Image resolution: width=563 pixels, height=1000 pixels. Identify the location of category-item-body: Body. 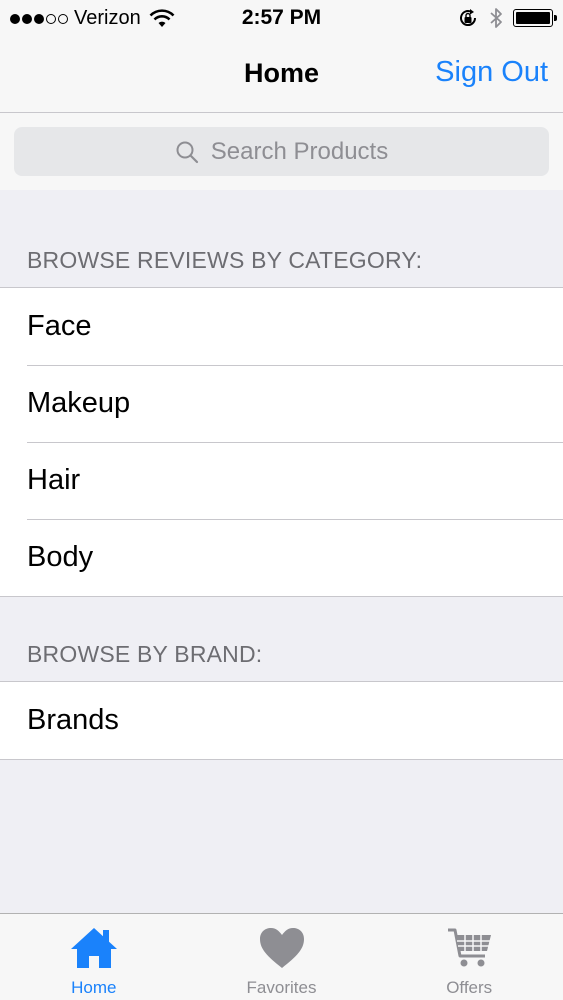
(281, 557).